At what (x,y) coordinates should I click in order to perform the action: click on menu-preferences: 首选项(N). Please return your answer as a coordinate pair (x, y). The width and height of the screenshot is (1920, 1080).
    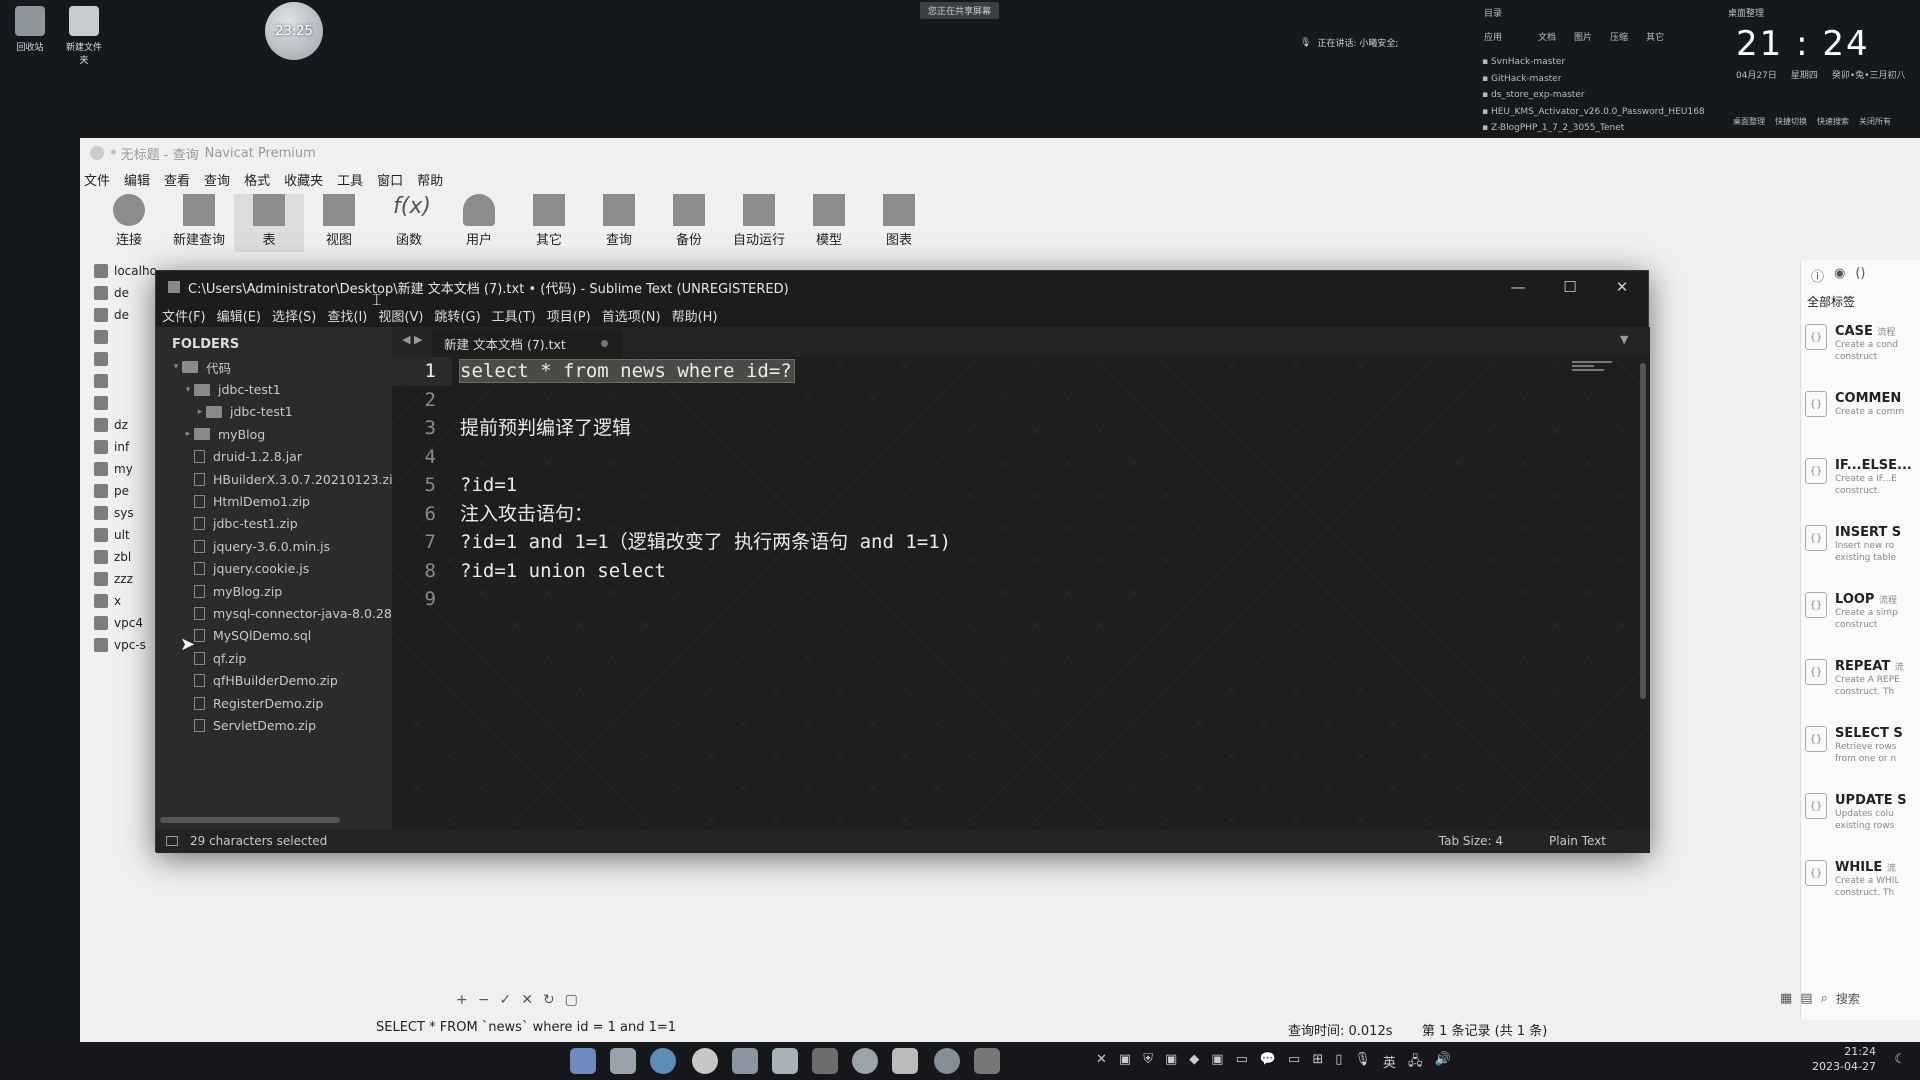
    Looking at the image, I should click on (631, 315).